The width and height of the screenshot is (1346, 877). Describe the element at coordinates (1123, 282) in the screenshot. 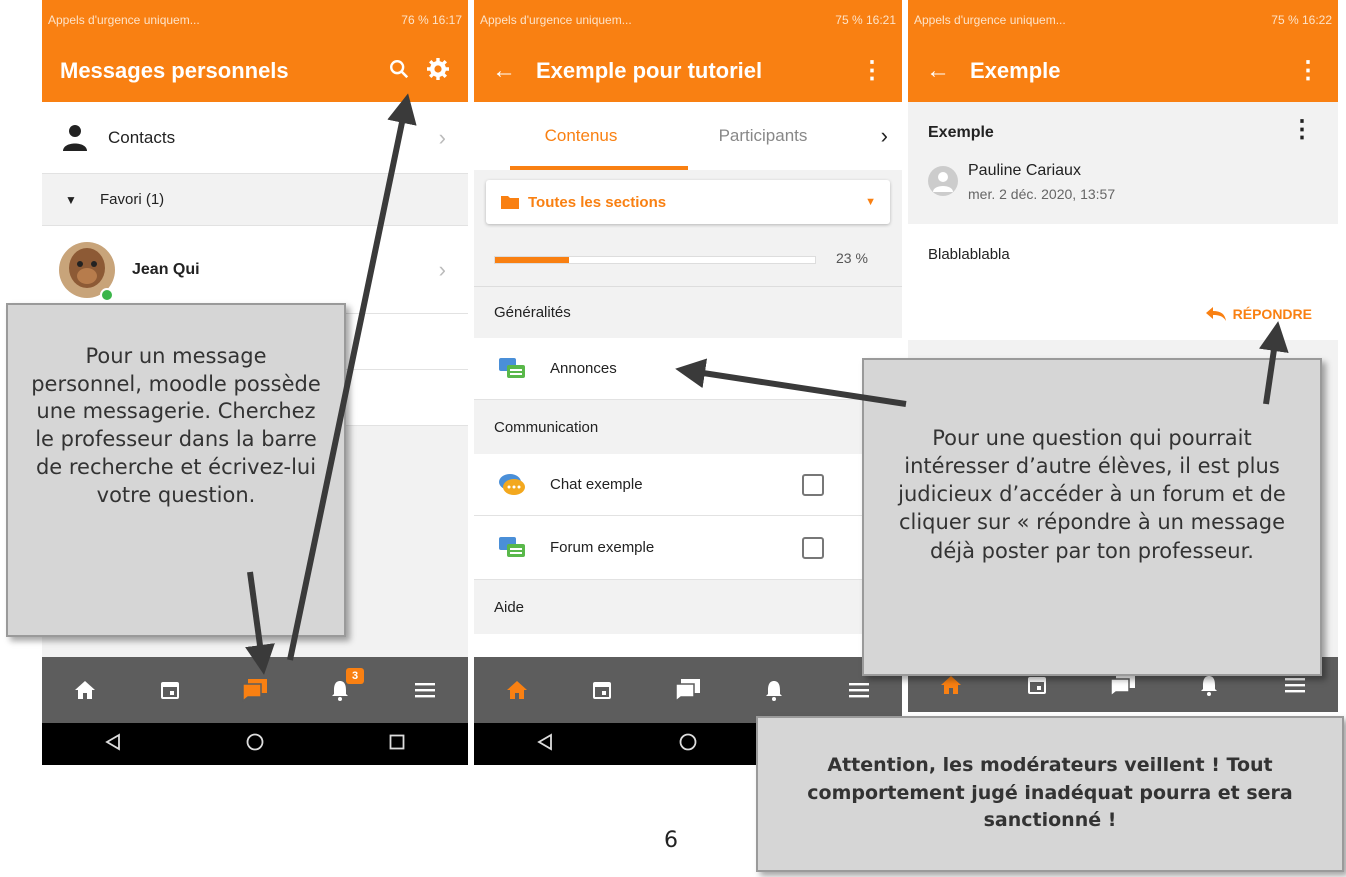

I see `post-body: Blablablabla RÉPONDRE` at that location.